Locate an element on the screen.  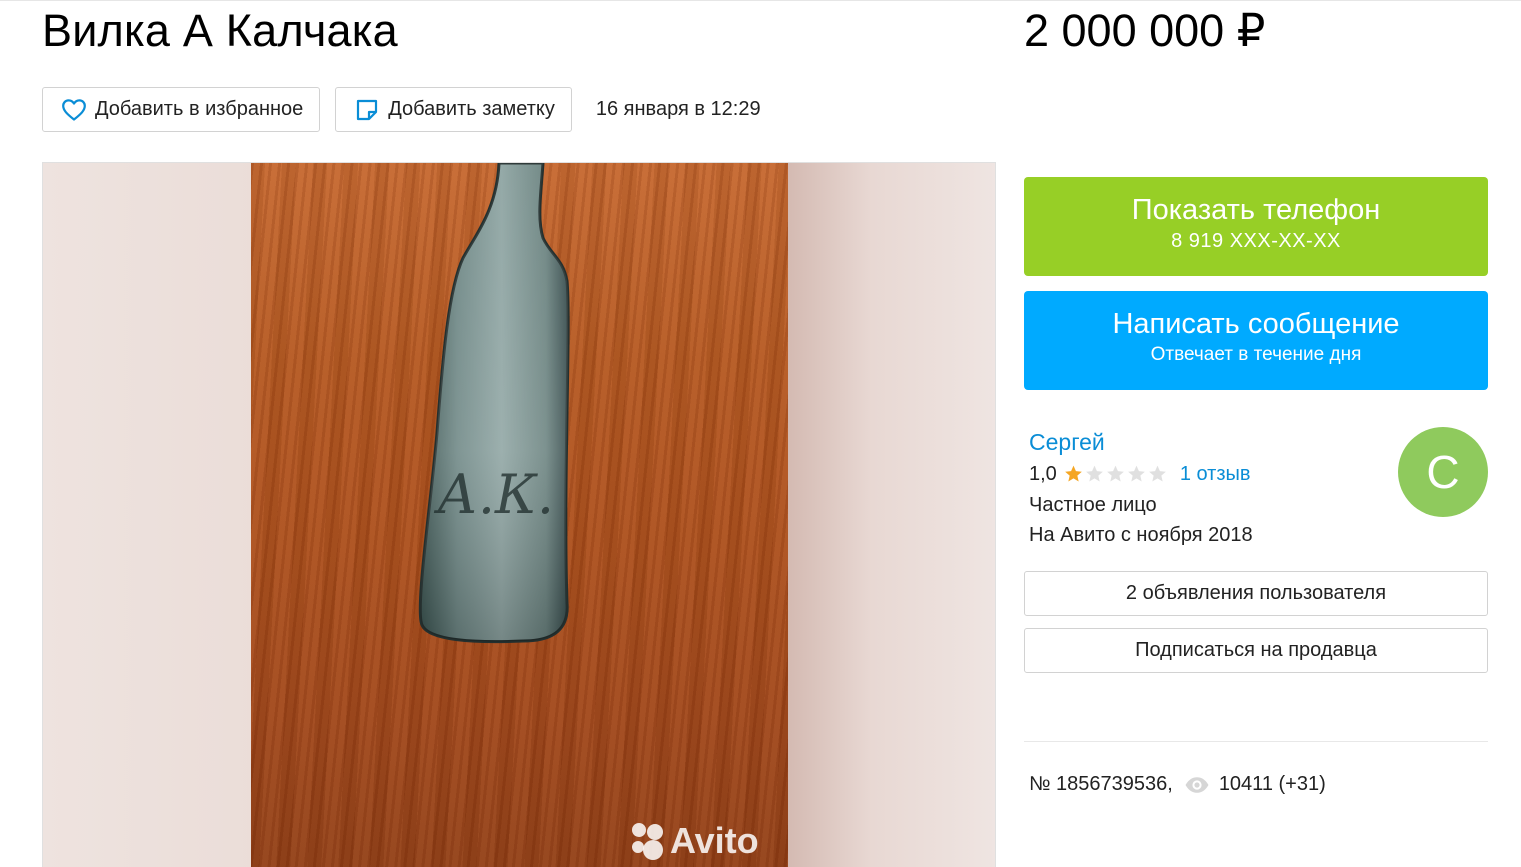
listing-meta: № 1856739536, 10411 (+31) is located at coordinates (1177, 784).